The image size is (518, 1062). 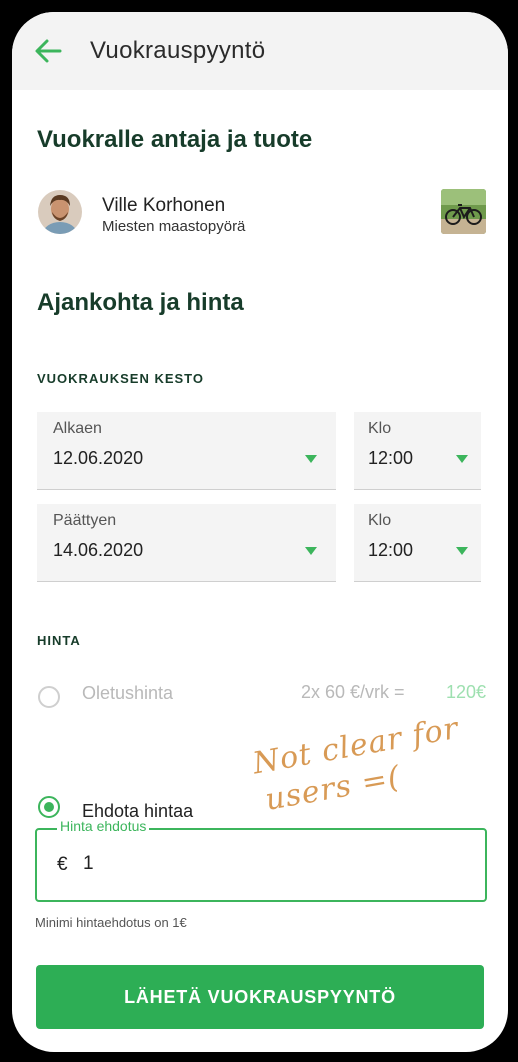 I want to click on start-time-select: Klo 12:00, so click(x=417, y=451).